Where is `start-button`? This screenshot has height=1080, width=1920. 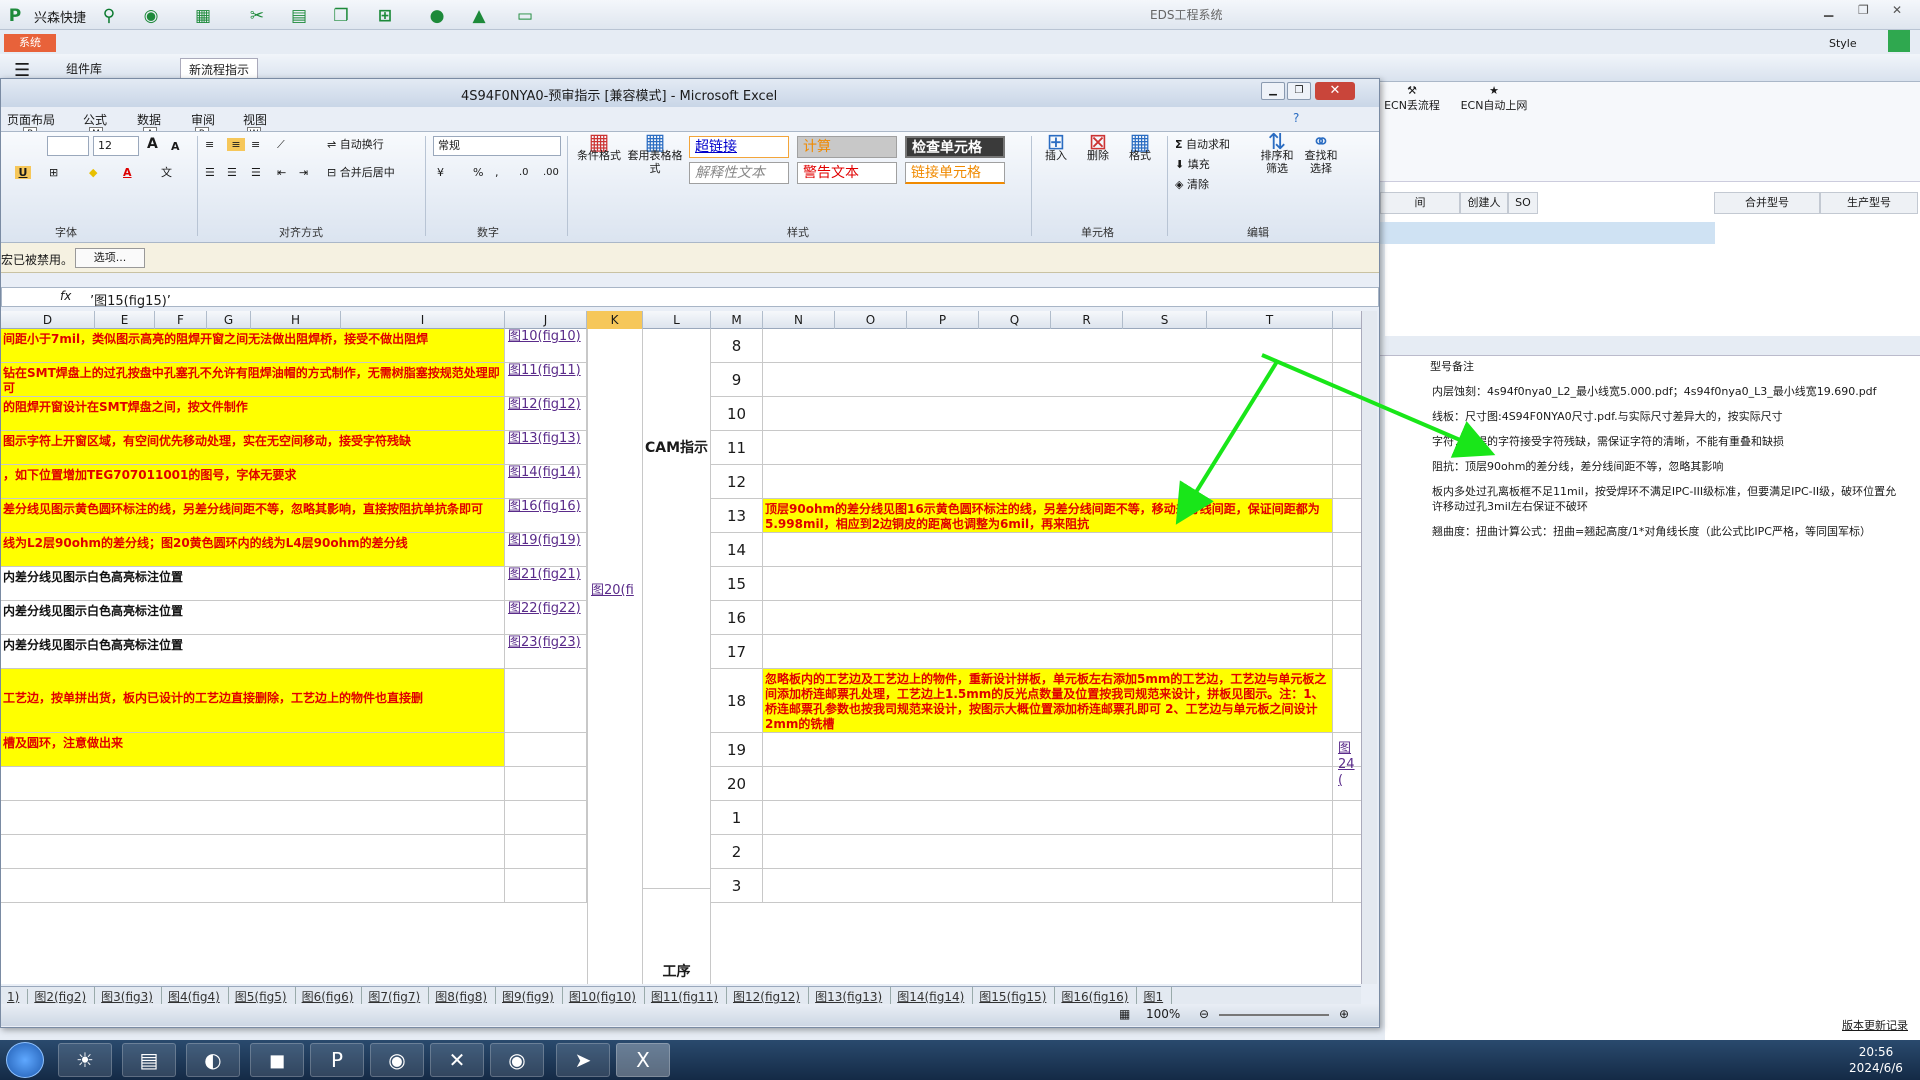
start-button is located at coordinates (25, 1060).